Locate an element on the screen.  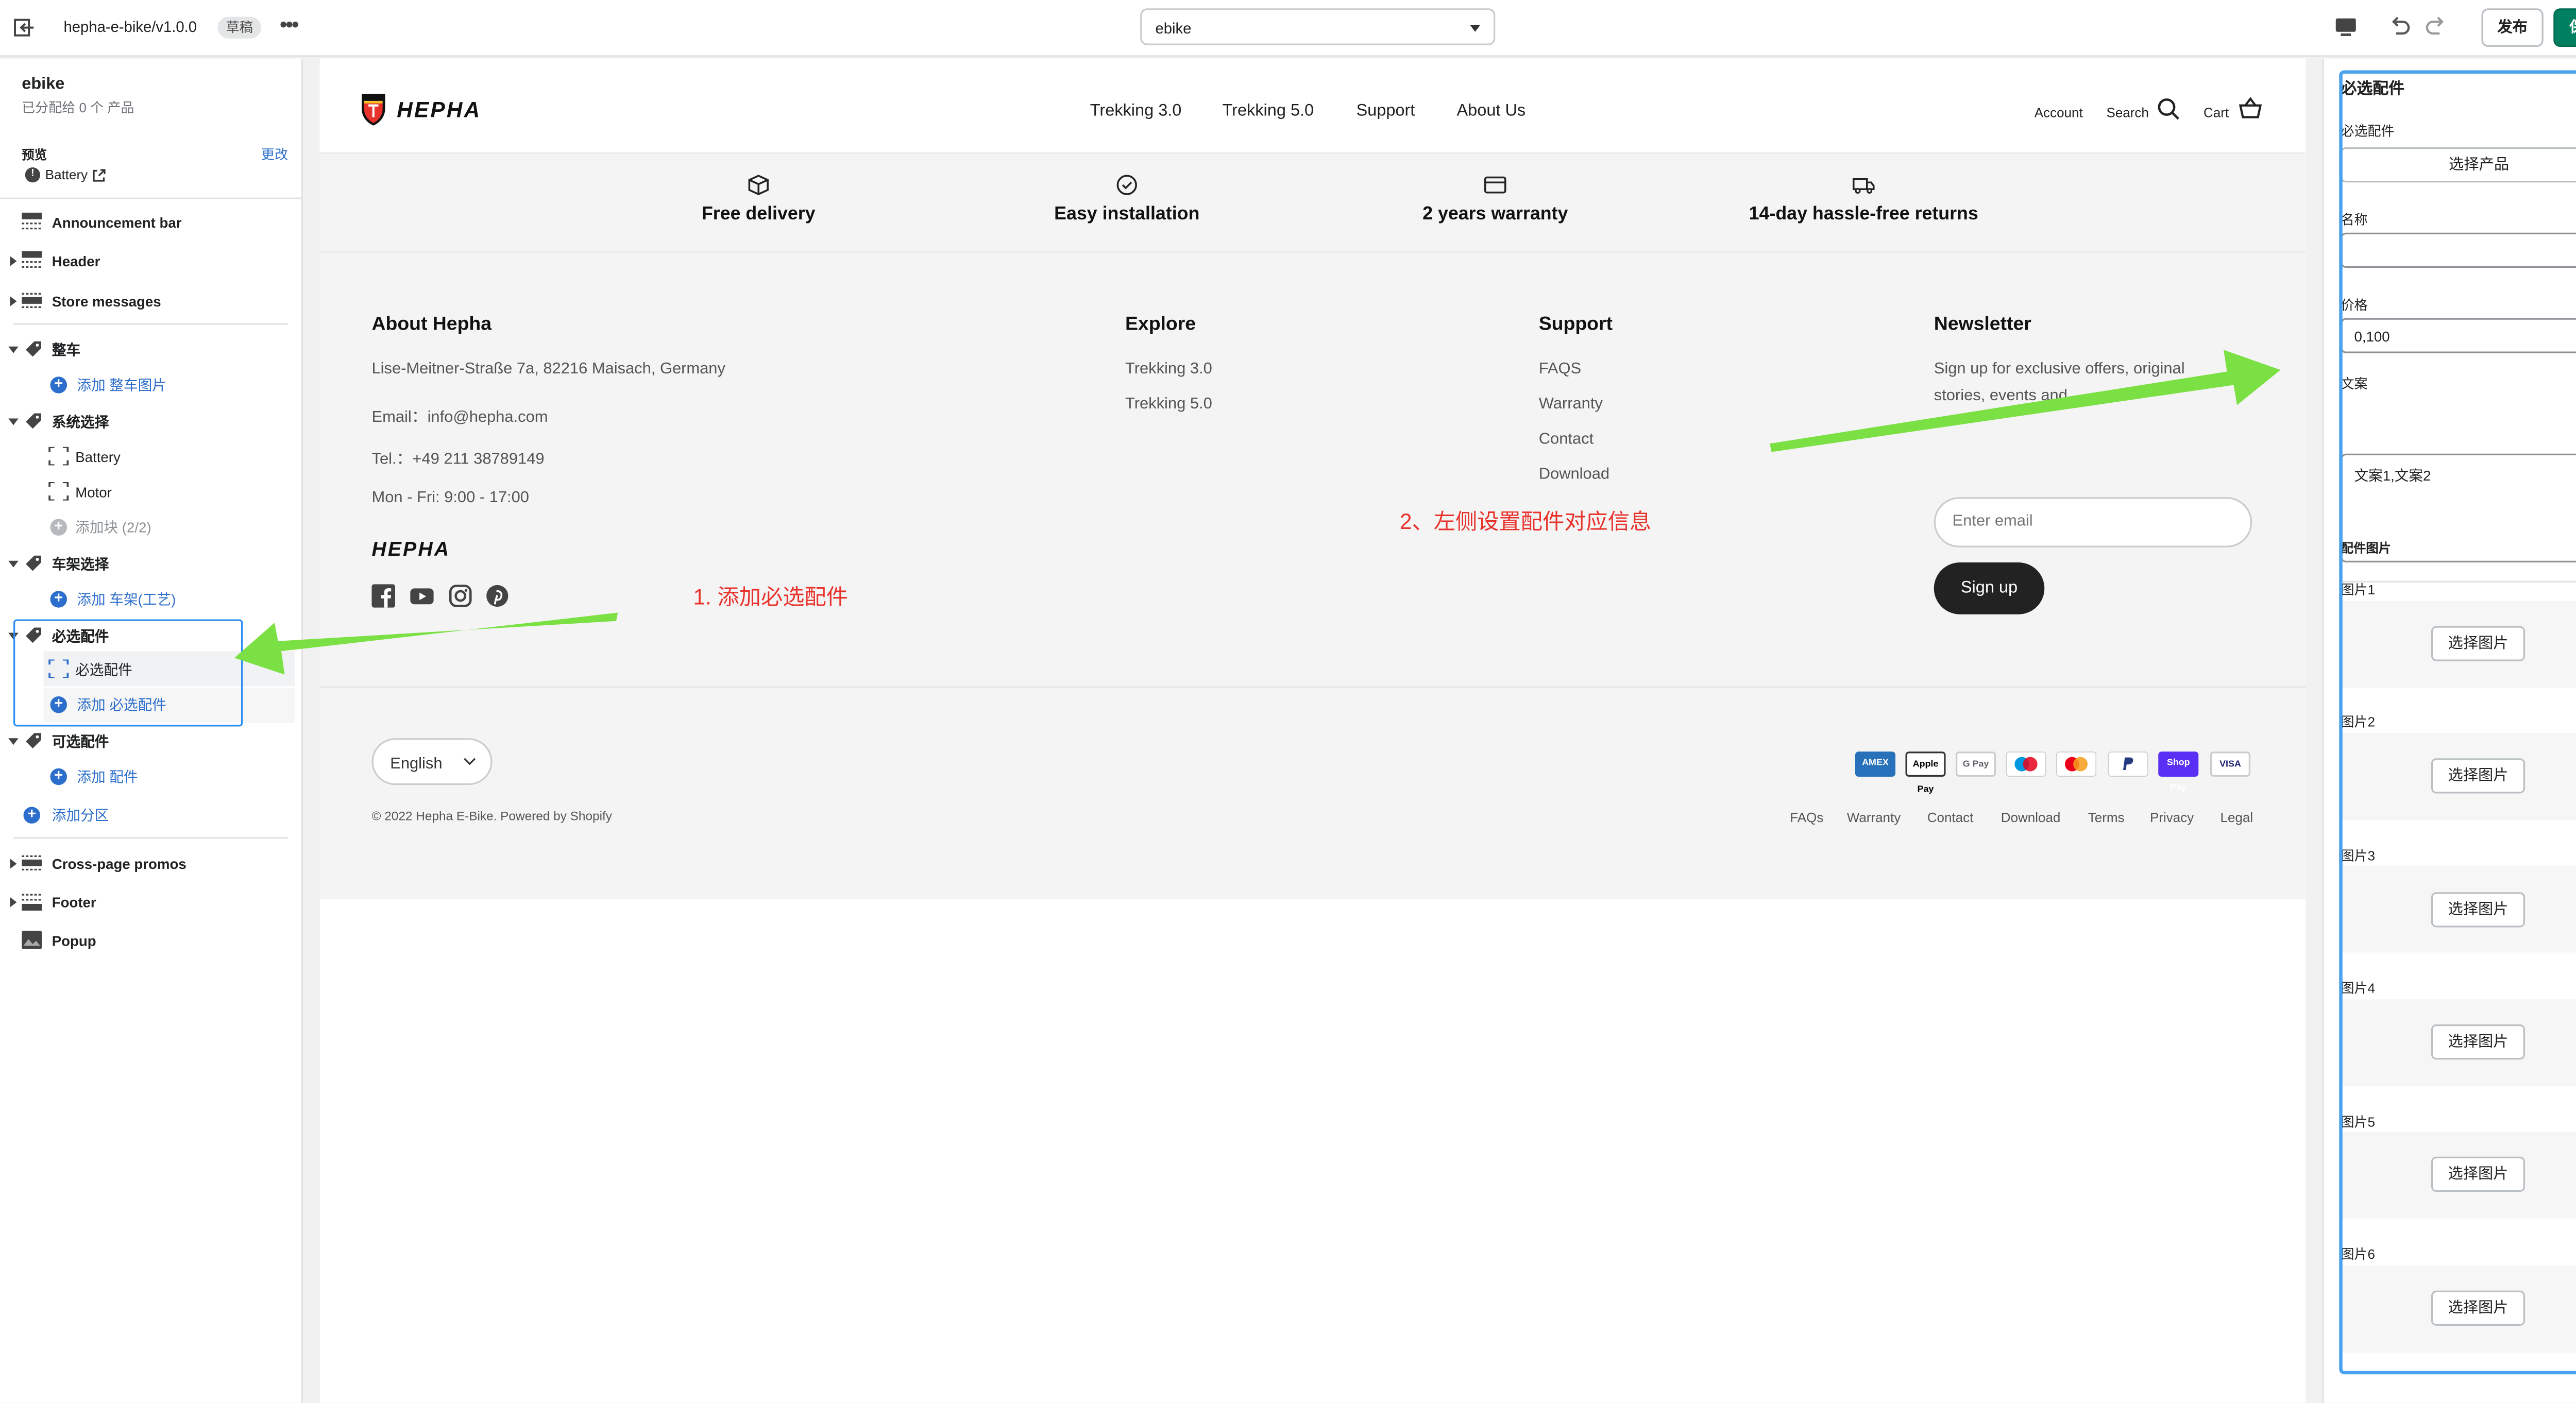
more-actions-icon: ••• is located at coordinates (289, 24).